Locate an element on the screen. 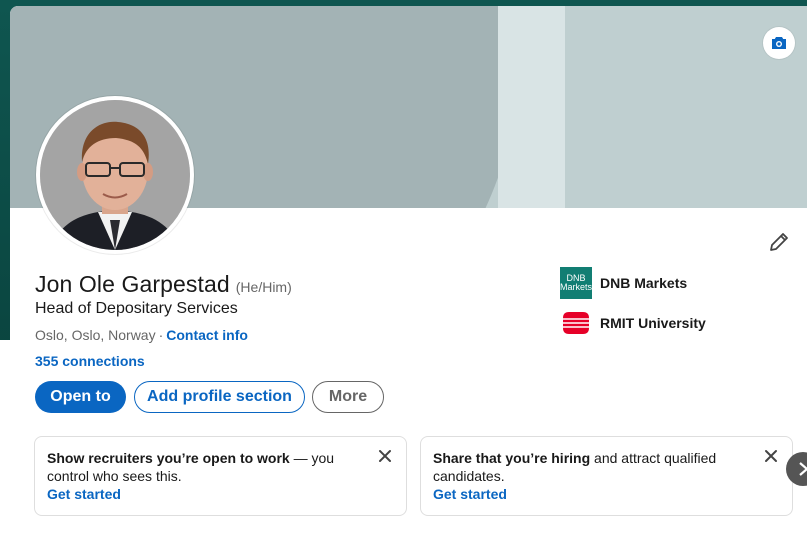 Image resolution: width=807 pixels, height=537 pixels. edit-intro-button is located at coordinates (779, 242).